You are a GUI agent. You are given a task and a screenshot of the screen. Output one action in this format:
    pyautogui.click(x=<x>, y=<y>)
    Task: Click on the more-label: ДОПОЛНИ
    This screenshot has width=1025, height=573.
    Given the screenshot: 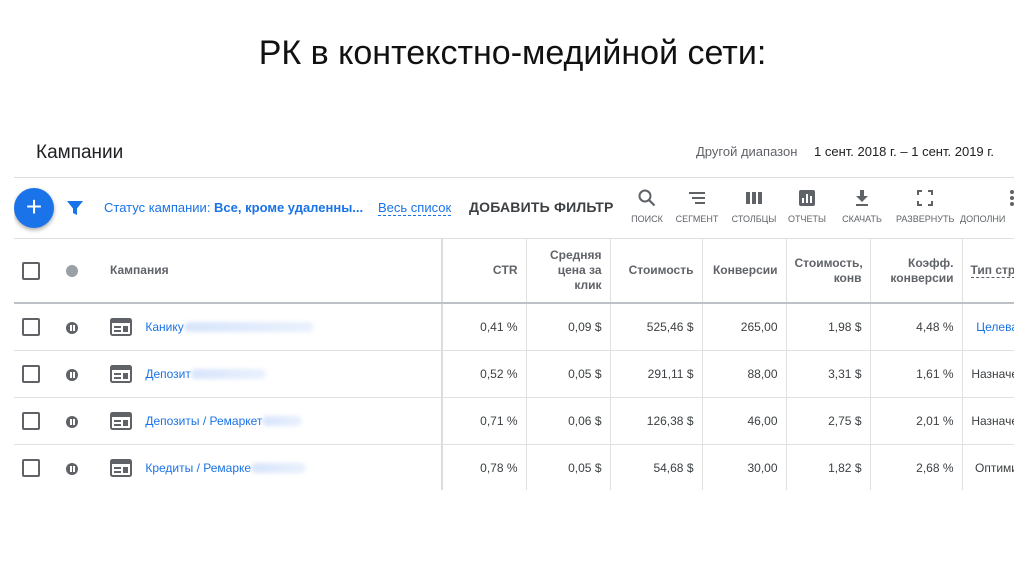 What is the action you would take?
    pyautogui.click(x=983, y=219)
    